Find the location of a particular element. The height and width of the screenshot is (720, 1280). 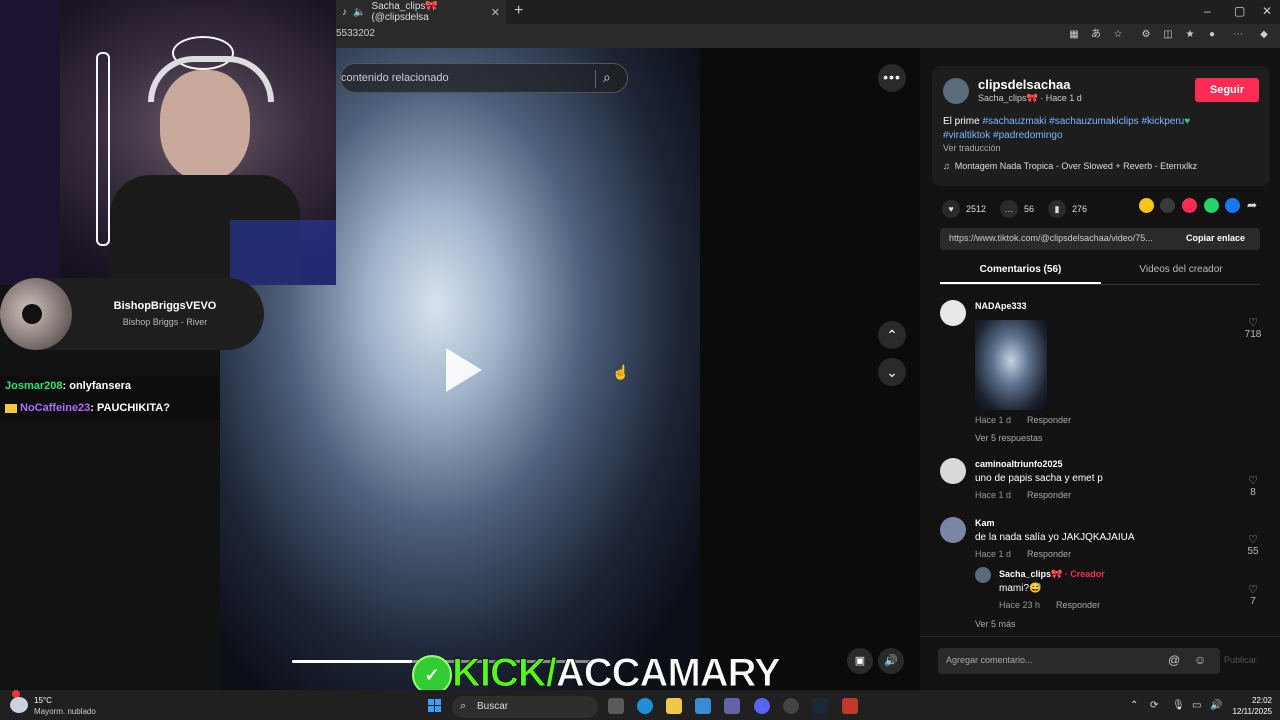

more-options-button: ••• is located at coordinates (892, 78).